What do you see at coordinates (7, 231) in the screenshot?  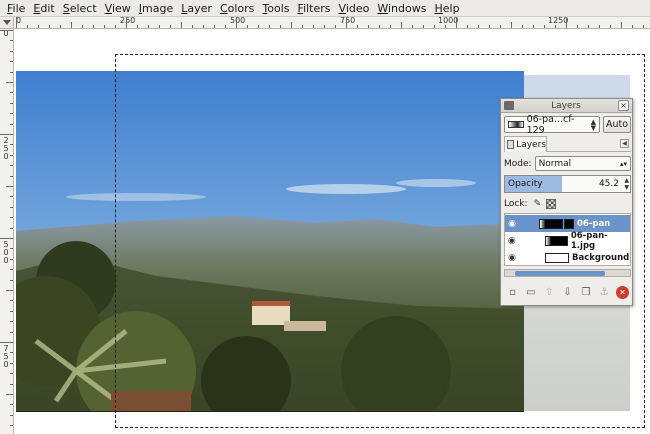 I see `vertical-ruler: 0 250 500 750` at bounding box center [7, 231].